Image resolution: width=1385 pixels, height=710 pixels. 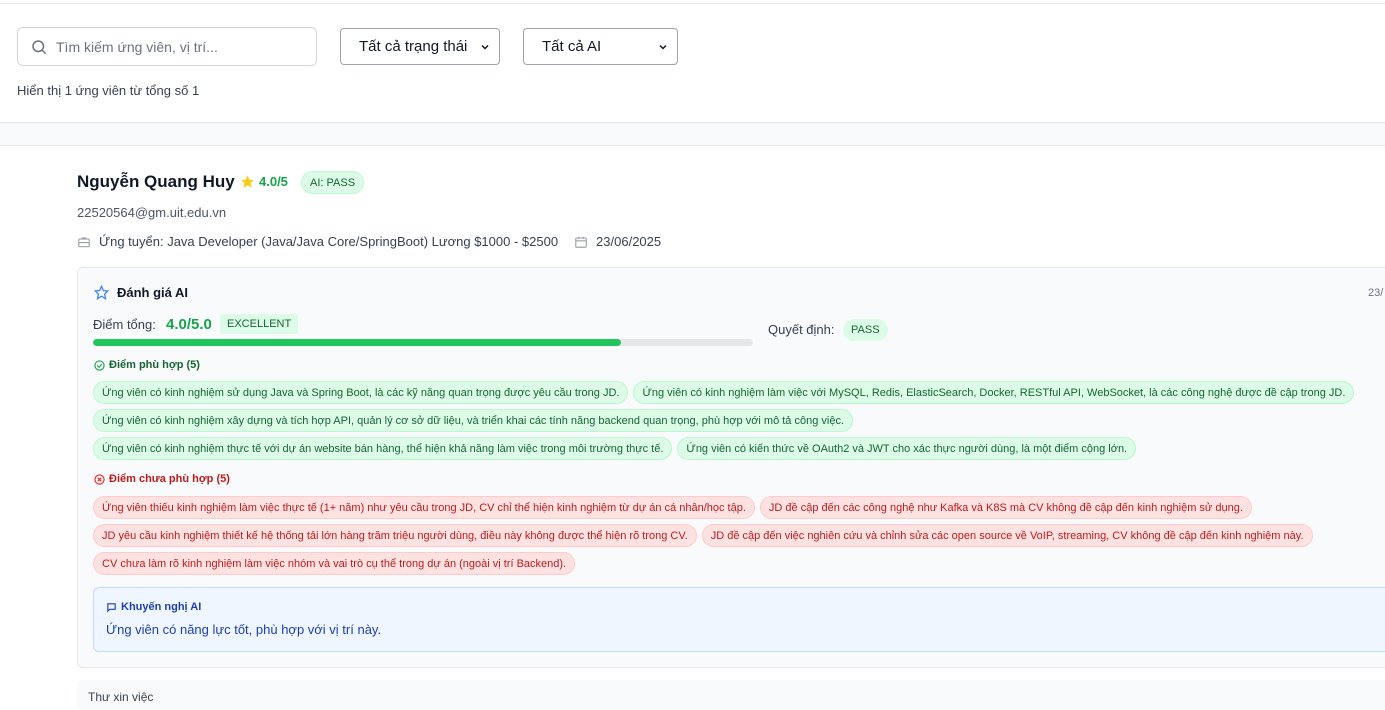 I want to click on recommendation-heading: Khuyến nghị AI, so click(x=153, y=607).